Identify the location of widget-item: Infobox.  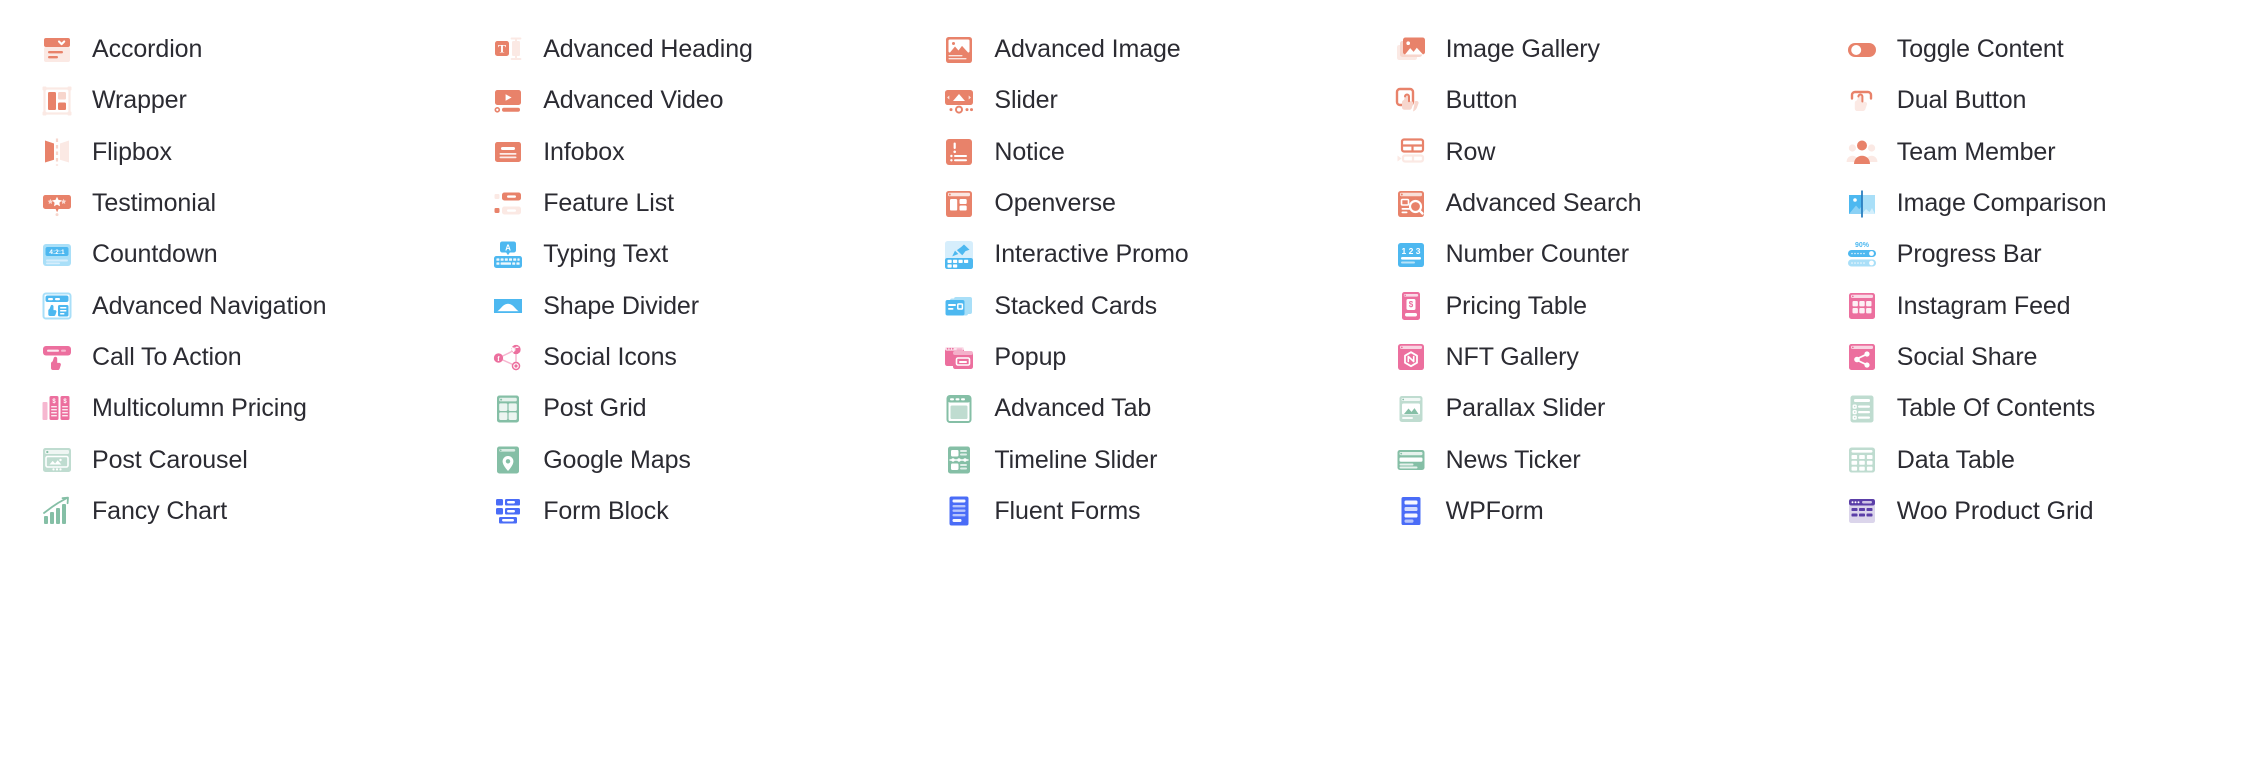
(676, 152).